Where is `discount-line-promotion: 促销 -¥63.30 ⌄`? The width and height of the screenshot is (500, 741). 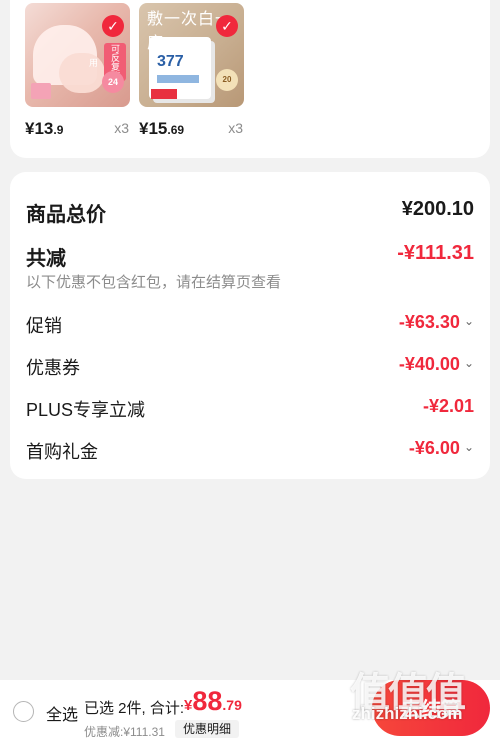
discount-line-promotion: 促销 -¥63.30 ⌄ is located at coordinates (250, 323).